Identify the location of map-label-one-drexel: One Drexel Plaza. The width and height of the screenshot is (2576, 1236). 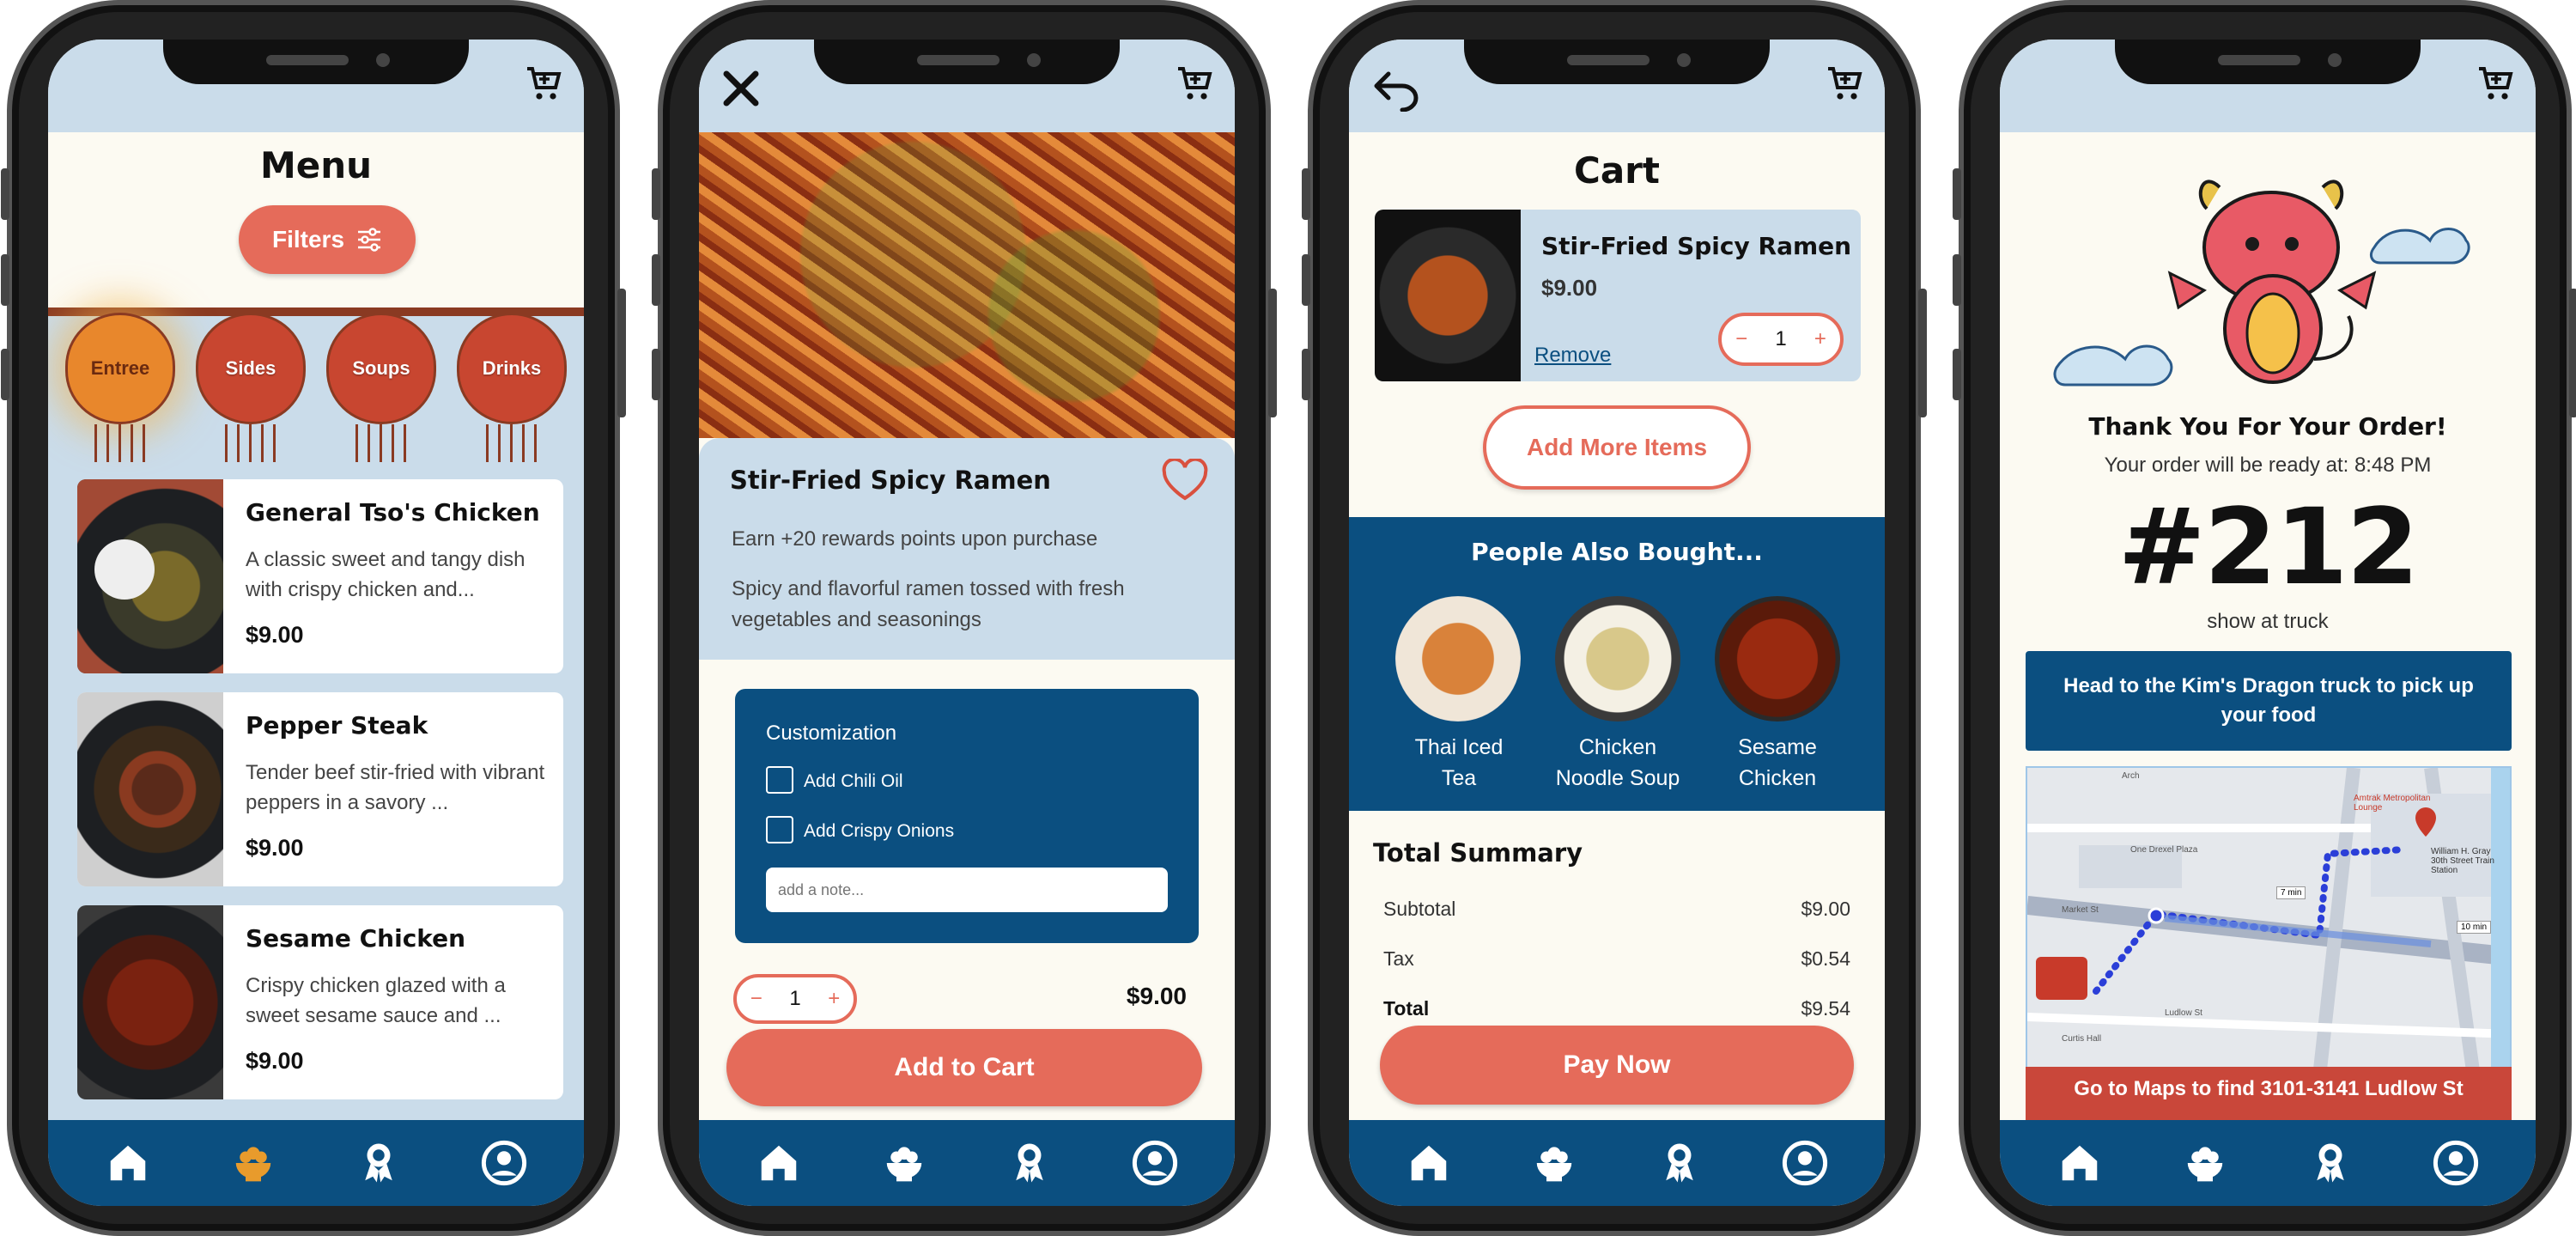
(2164, 850).